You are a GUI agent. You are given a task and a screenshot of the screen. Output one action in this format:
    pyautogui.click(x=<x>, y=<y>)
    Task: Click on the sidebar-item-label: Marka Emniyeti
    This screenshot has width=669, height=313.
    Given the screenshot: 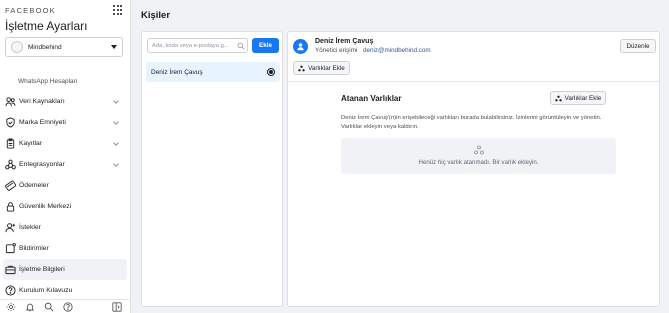 What is the action you would take?
    pyautogui.click(x=42, y=122)
    